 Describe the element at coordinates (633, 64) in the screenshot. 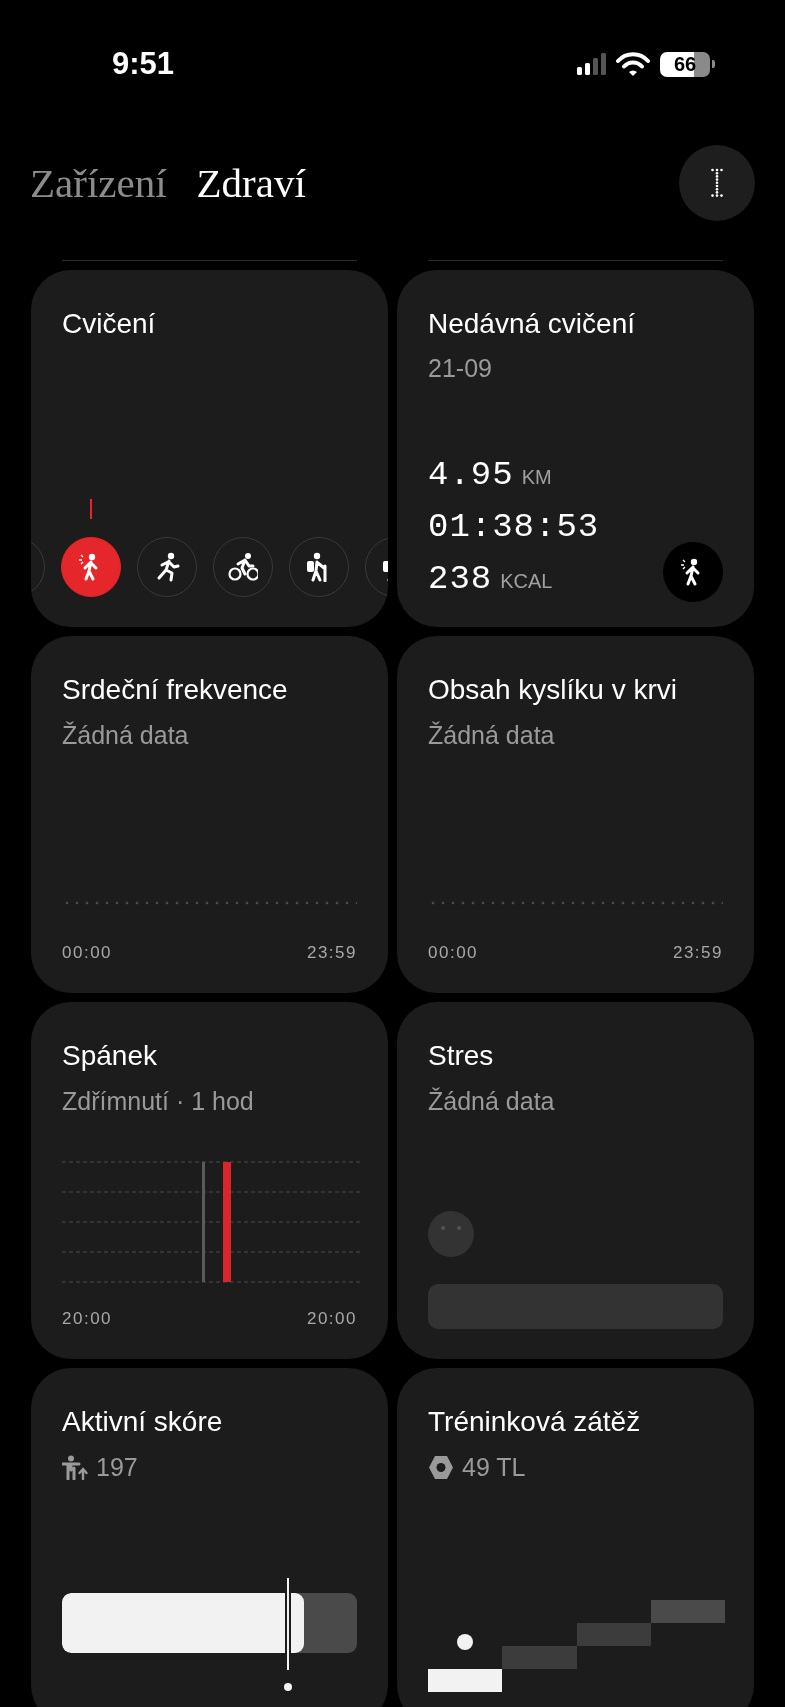

I see `wifi-icon` at that location.